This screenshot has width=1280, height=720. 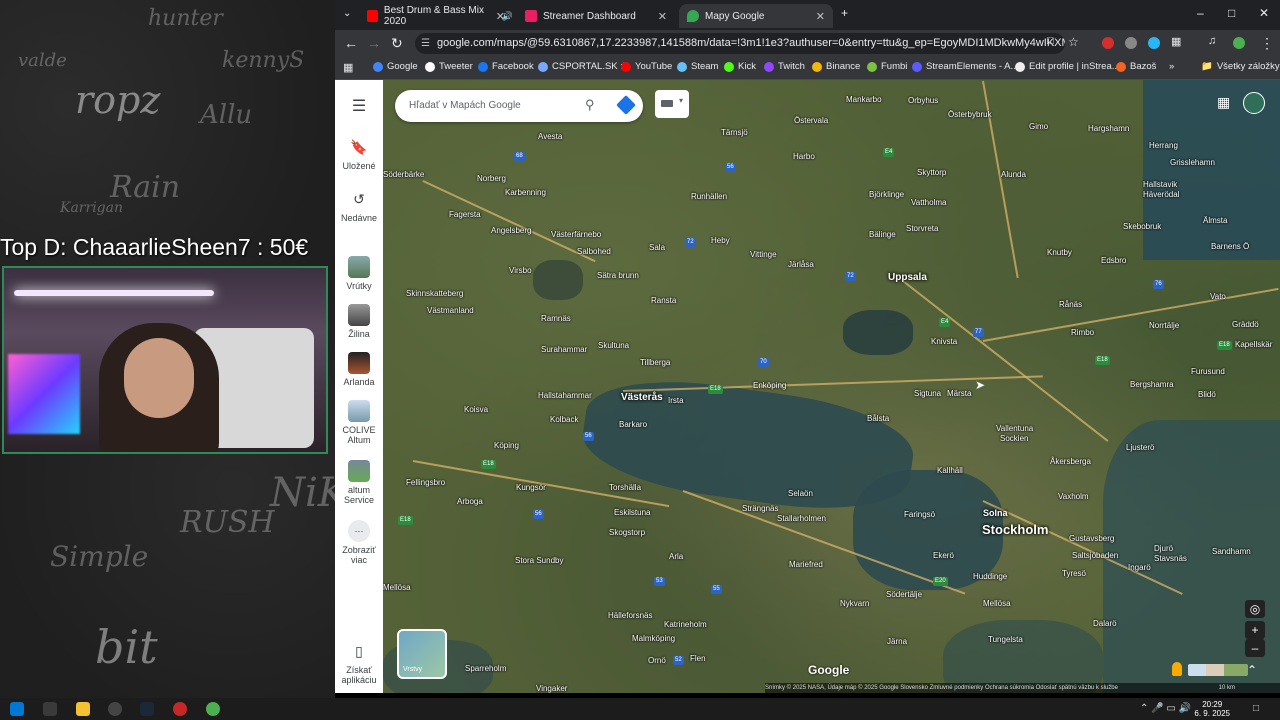 What do you see at coordinates (519, 106) in the screenshot?
I see `maps-search-box: Hľadať v Mapách Google ⚲` at bounding box center [519, 106].